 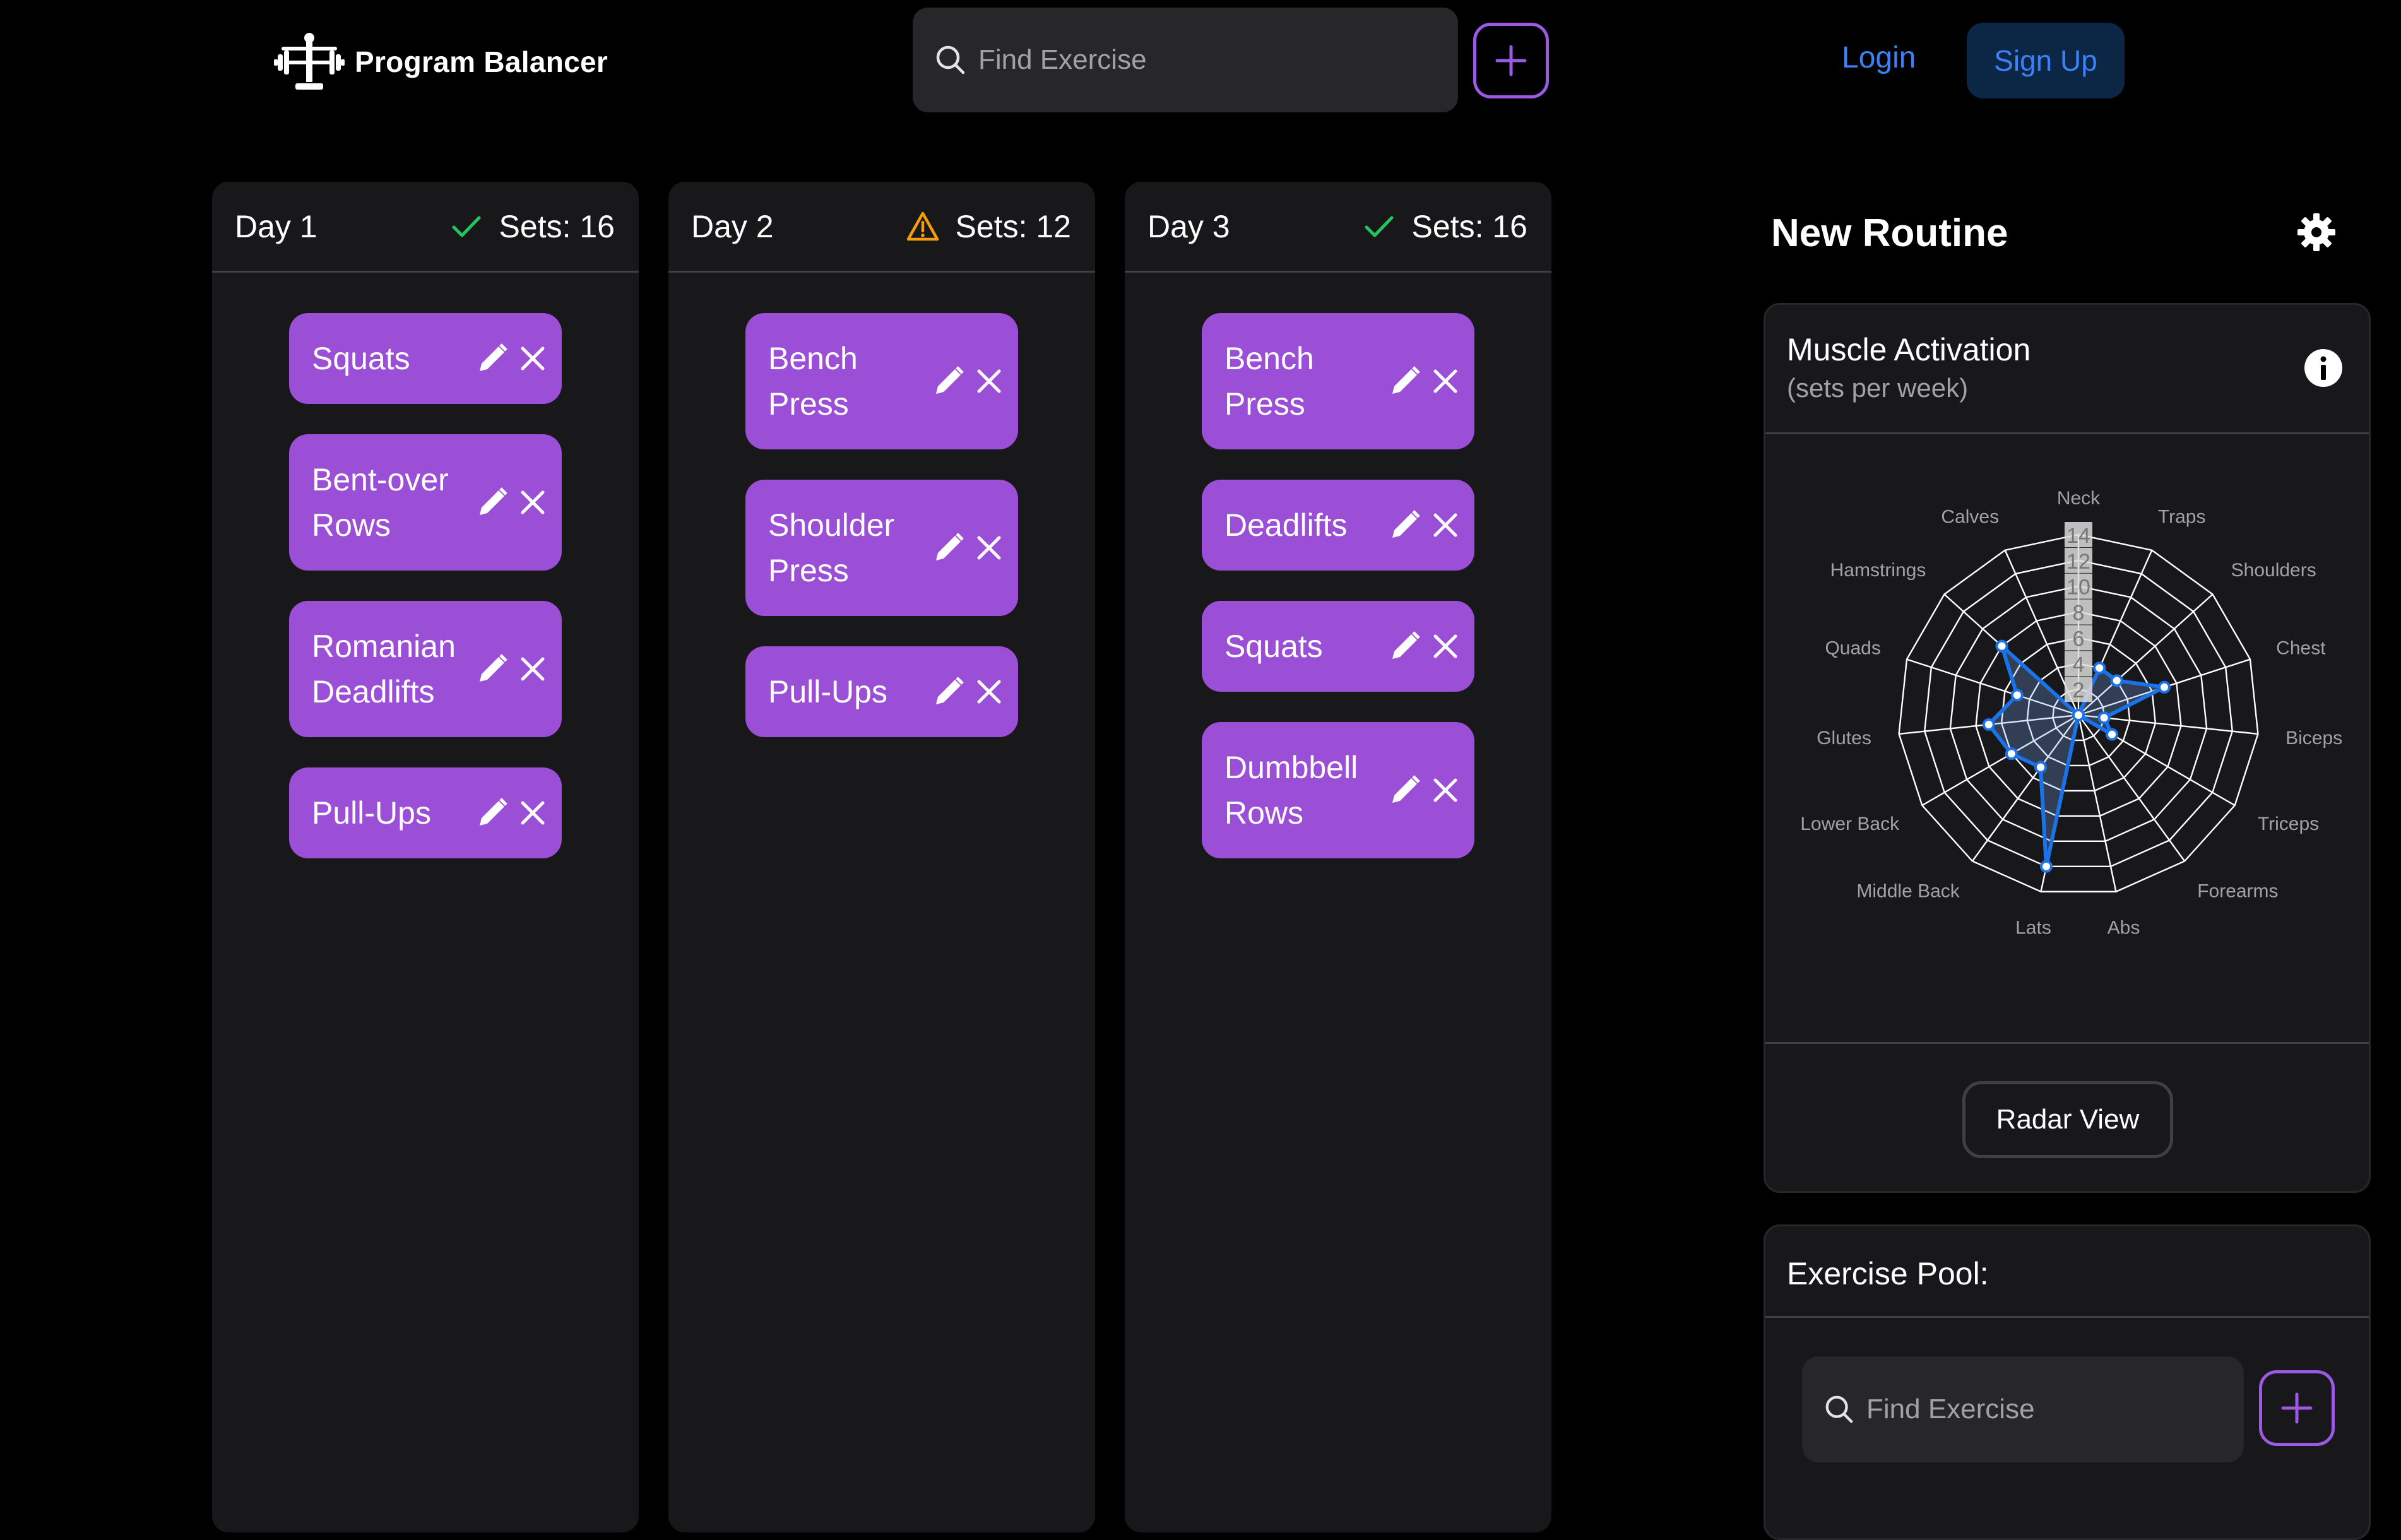 What do you see at coordinates (1291, 790) in the screenshot?
I see `exercise-name: Dumbbell Rows` at bounding box center [1291, 790].